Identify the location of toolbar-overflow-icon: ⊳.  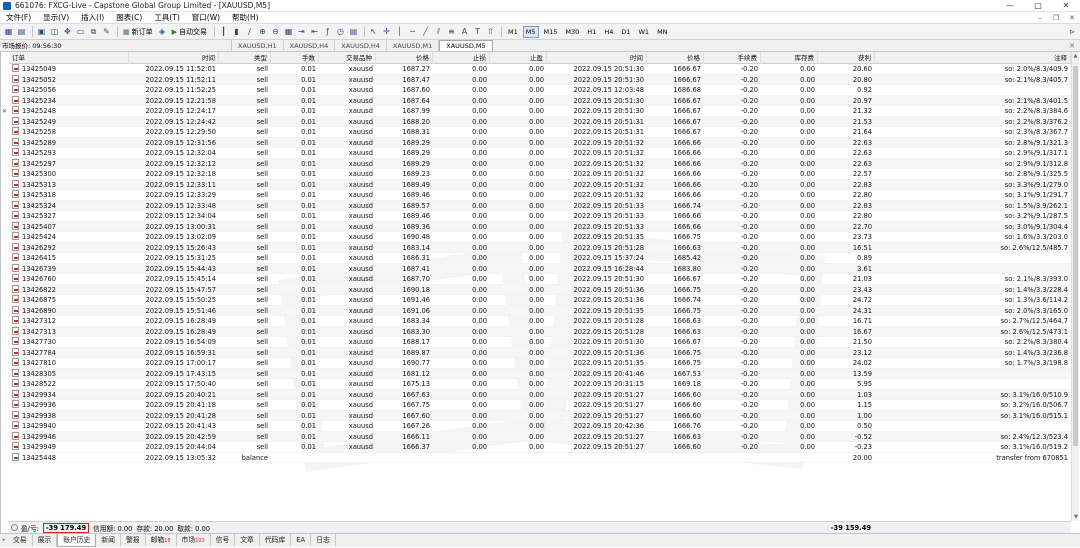
(1074, 32).